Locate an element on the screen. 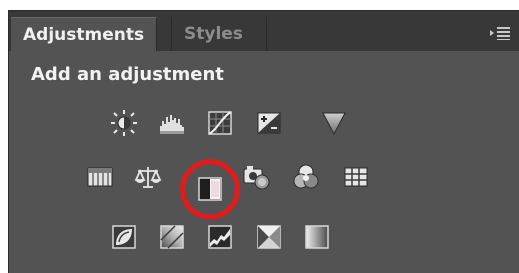 This screenshot has height=273, width=519. curves-icon is located at coordinates (220, 123).